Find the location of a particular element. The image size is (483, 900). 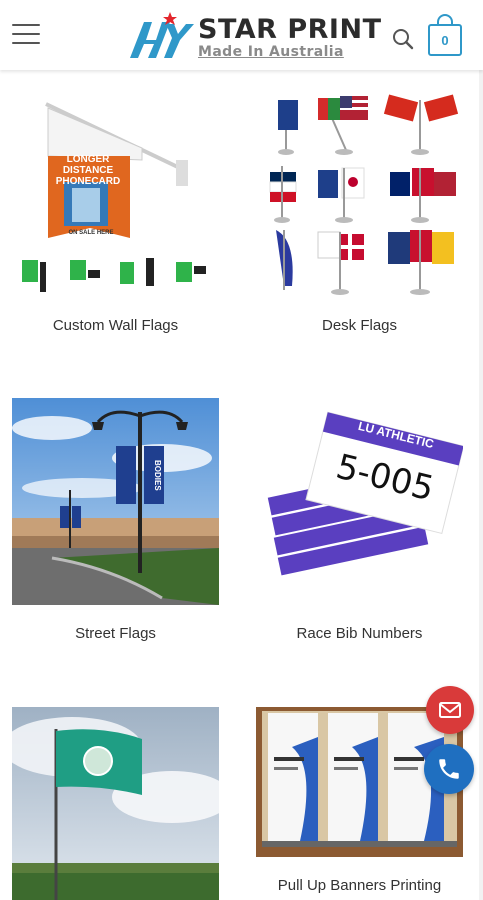

category-label: Custom Wall Flags is located at coordinates (115, 325).